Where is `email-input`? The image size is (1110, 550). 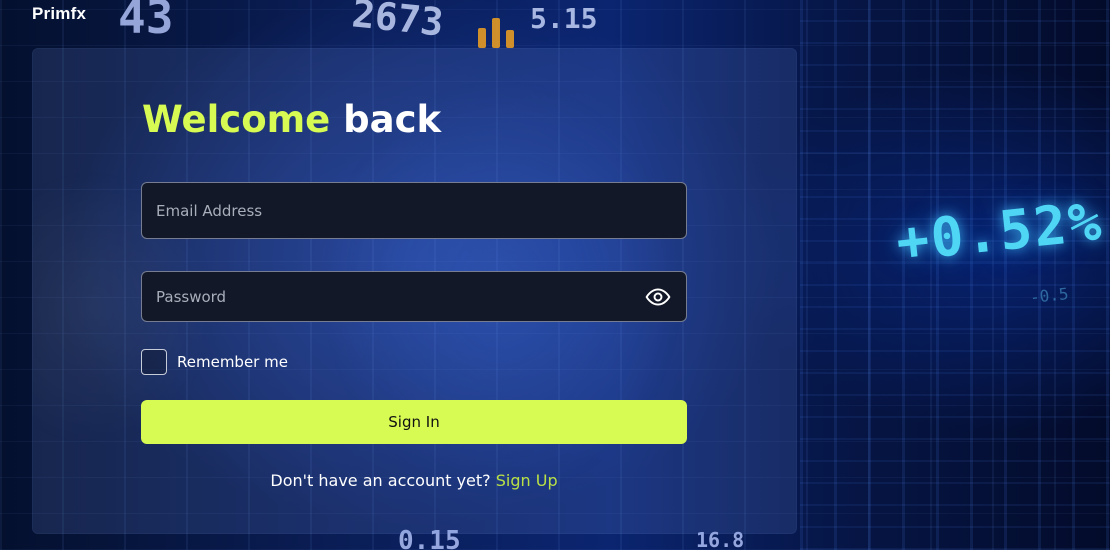 email-input is located at coordinates (414, 210).